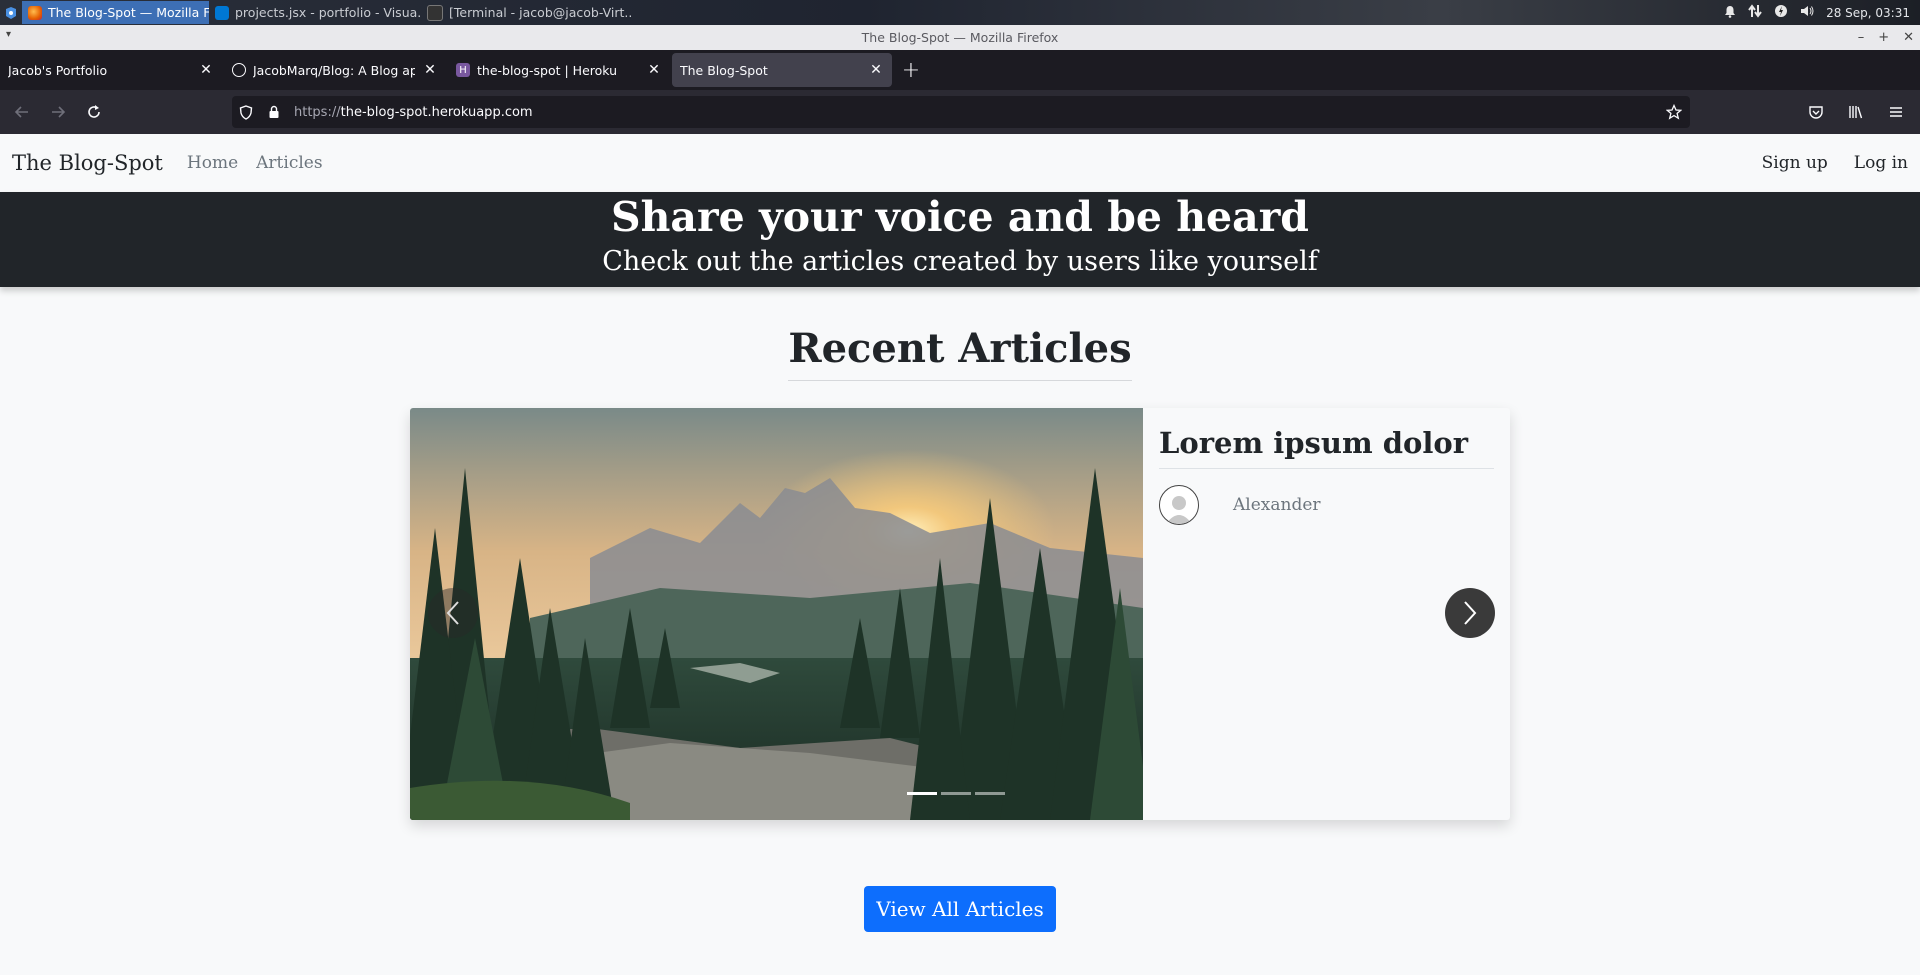 The width and height of the screenshot is (1920, 975). What do you see at coordinates (1730, 13) in the screenshot?
I see `notification-bell-icon` at bounding box center [1730, 13].